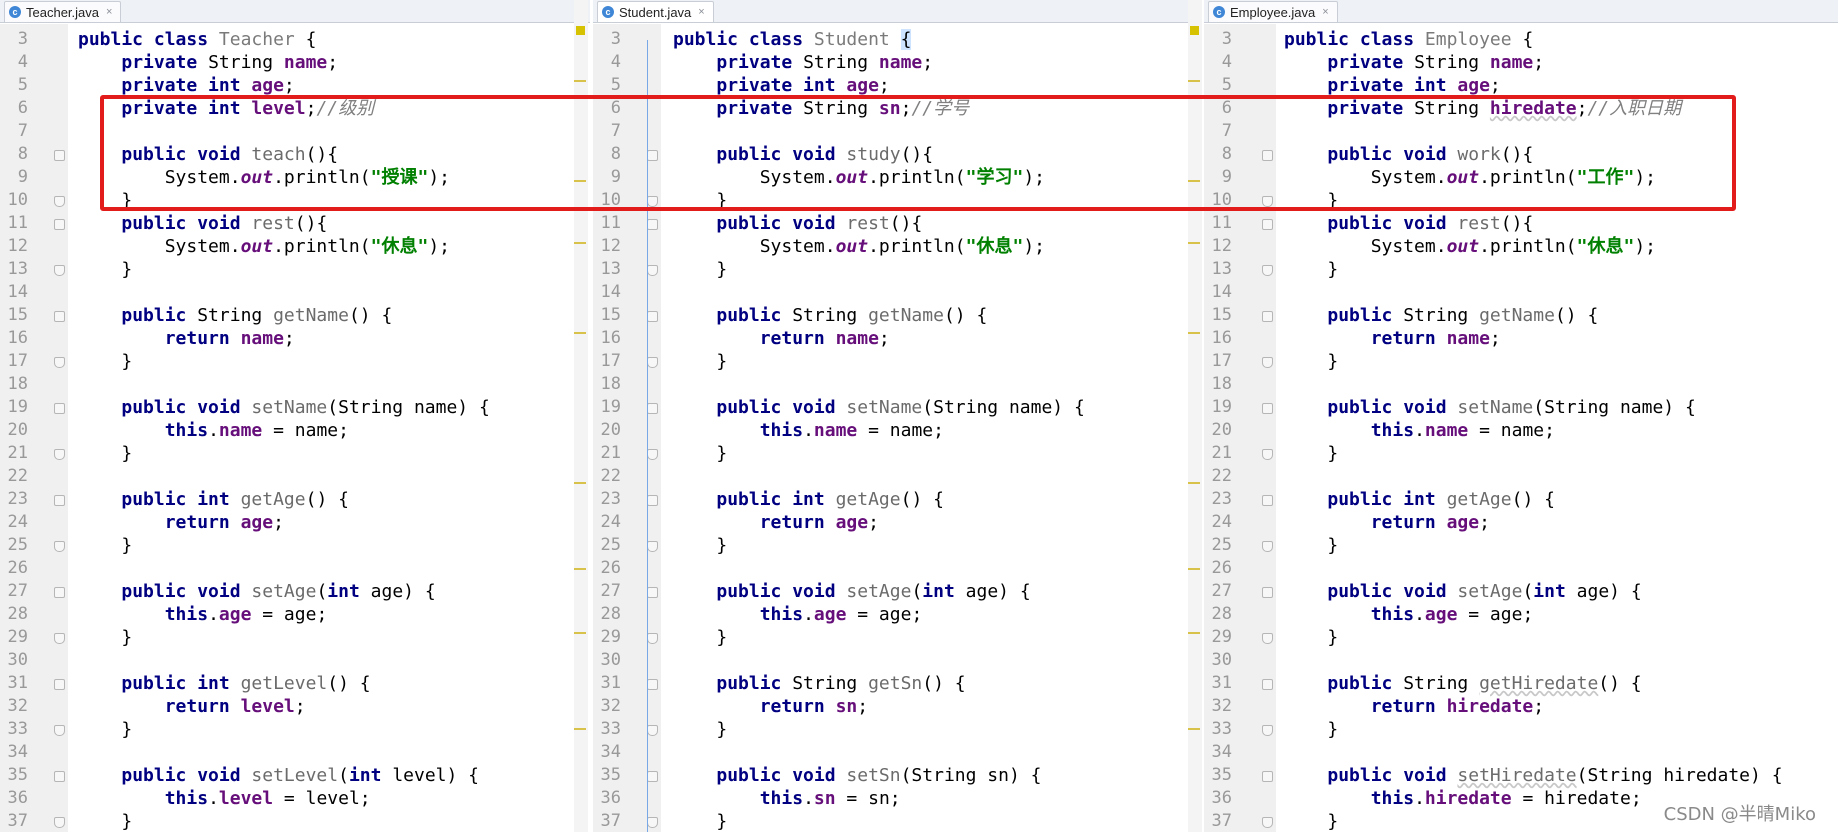 This screenshot has height=832, width=1838. Describe the element at coordinates (1273, 11) in the screenshot. I see `tab-employee: c Employee.java ×` at that location.